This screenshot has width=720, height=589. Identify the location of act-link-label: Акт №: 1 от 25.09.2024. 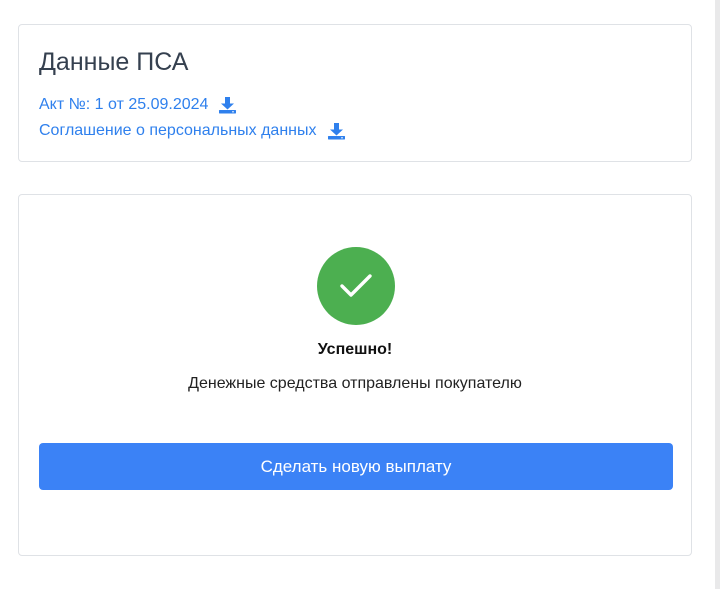
(124, 104).